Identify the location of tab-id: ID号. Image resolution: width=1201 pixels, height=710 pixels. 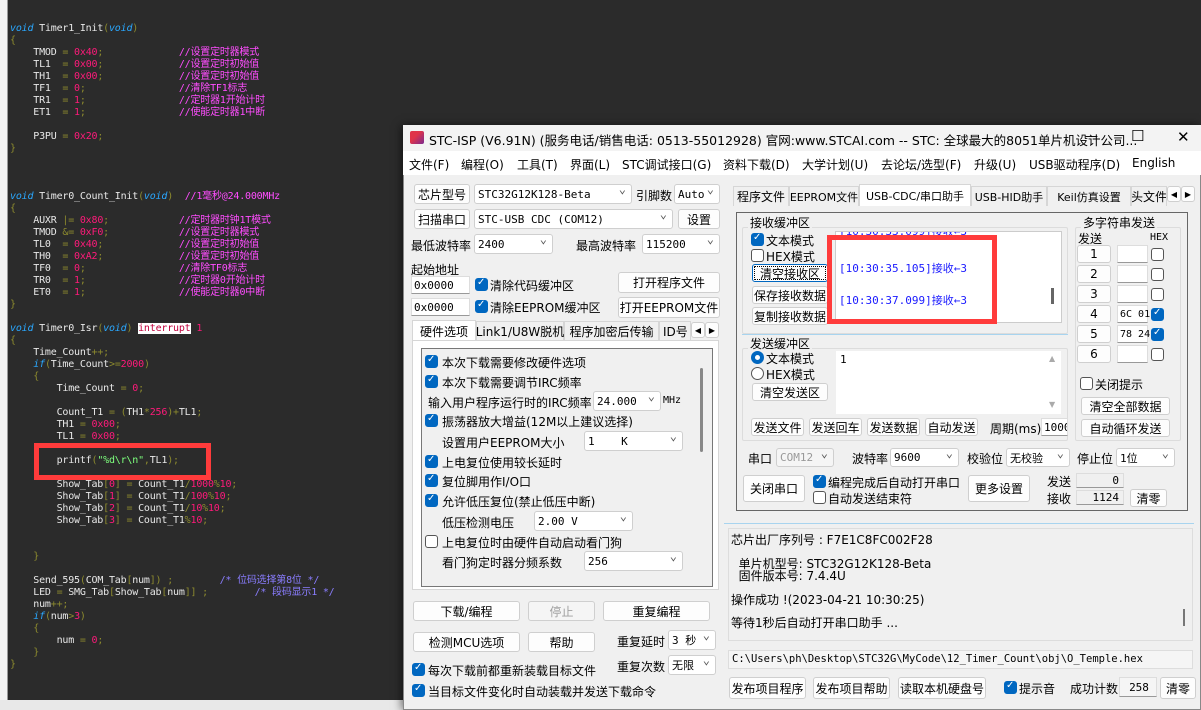
(675, 331).